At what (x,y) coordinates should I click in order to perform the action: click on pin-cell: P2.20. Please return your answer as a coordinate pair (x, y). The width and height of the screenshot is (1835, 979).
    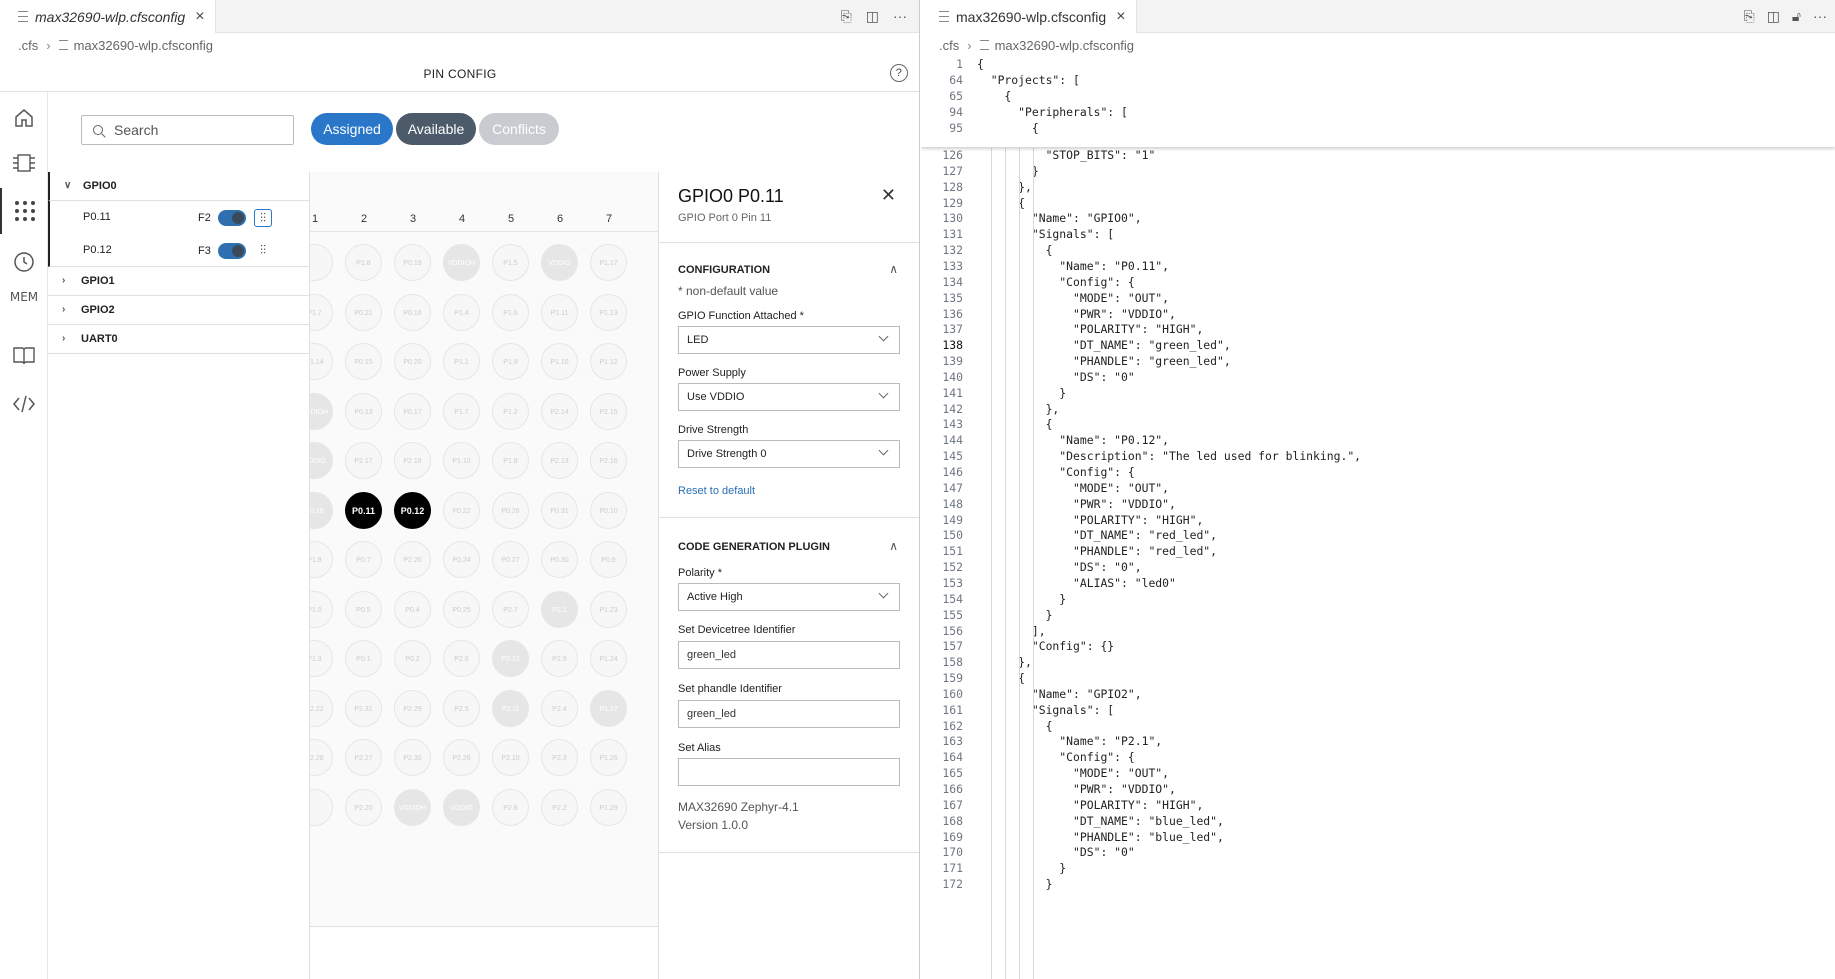
    Looking at the image, I should click on (363, 807).